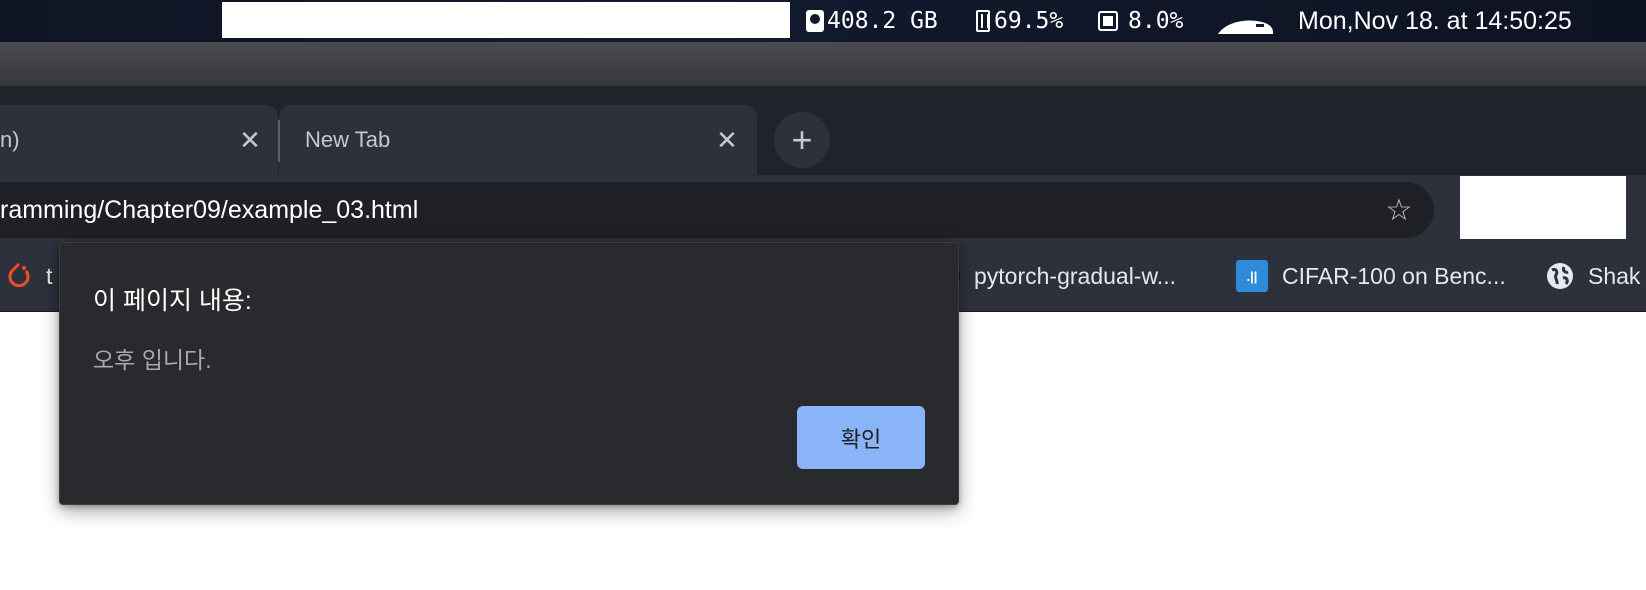 This screenshot has height=590, width=1646. What do you see at coordinates (815, 21) in the screenshot?
I see `disk-icon` at bounding box center [815, 21].